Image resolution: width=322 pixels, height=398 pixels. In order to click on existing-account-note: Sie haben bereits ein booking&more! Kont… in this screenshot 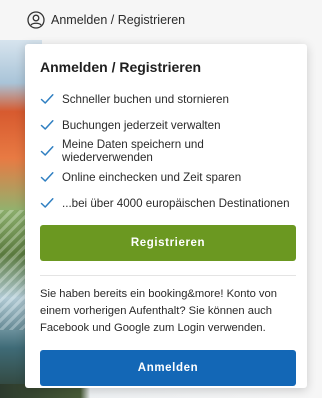, I will do `click(158, 311)`.